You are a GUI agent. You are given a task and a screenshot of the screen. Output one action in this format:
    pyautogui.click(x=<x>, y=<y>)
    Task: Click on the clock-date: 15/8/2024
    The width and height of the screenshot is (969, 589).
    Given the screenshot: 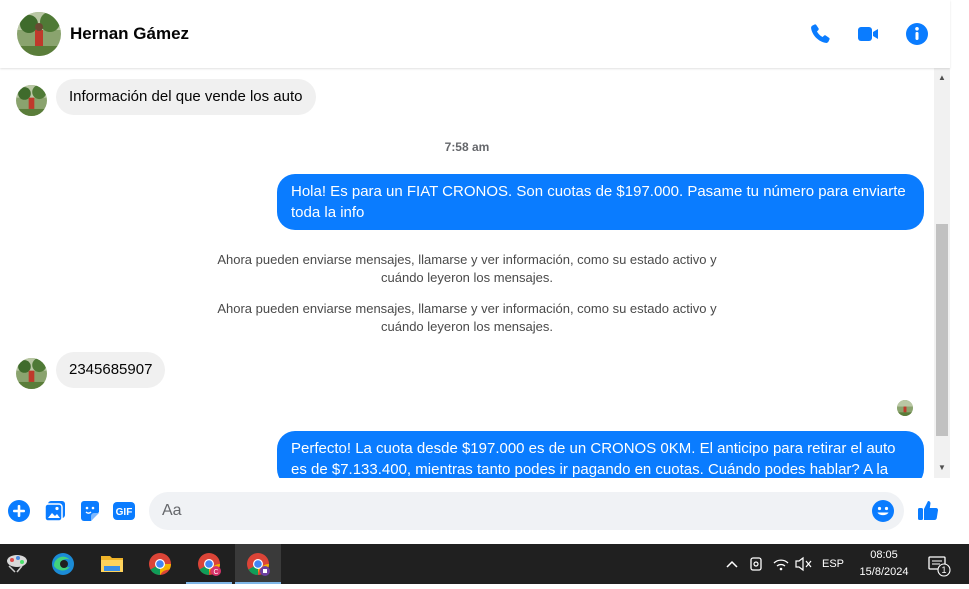 What is the action you would take?
    pyautogui.click(x=884, y=572)
    